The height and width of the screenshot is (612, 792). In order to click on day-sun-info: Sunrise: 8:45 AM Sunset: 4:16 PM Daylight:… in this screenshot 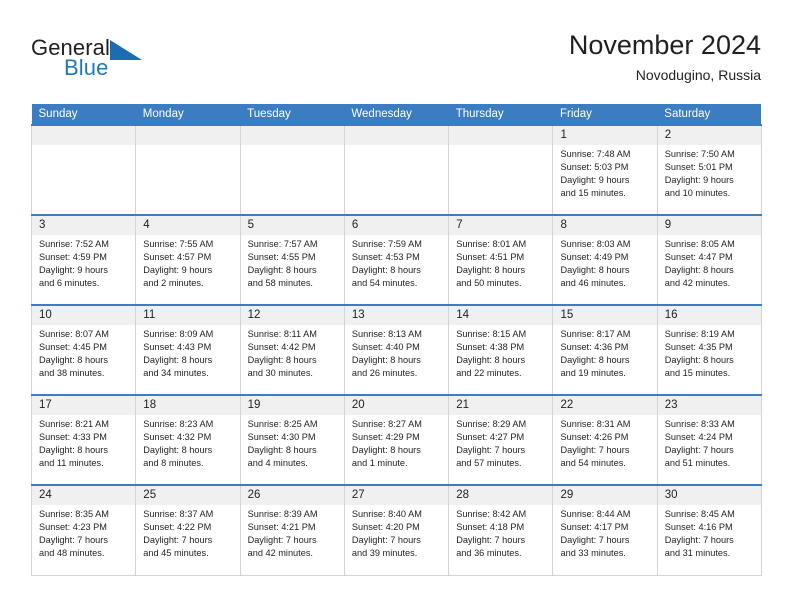, I will do `click(709, 532)`.